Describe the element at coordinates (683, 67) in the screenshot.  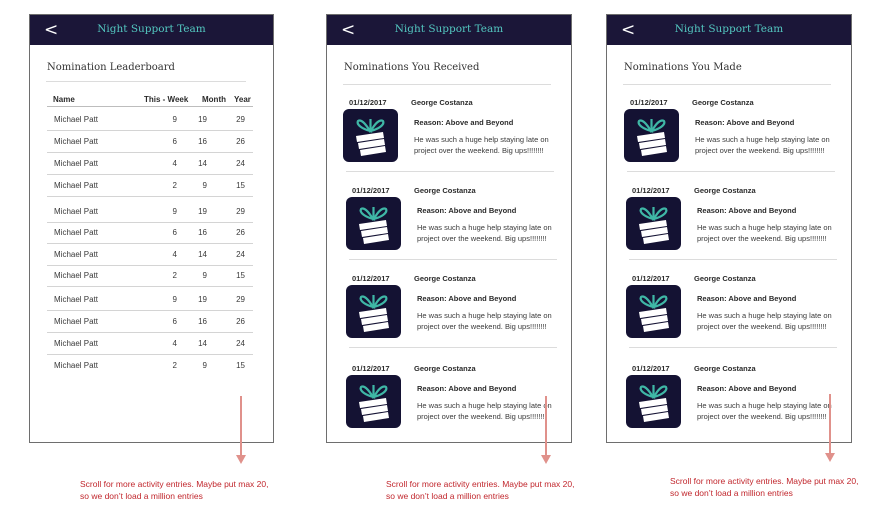
I see `page-title: Nominations You Made` at that location.